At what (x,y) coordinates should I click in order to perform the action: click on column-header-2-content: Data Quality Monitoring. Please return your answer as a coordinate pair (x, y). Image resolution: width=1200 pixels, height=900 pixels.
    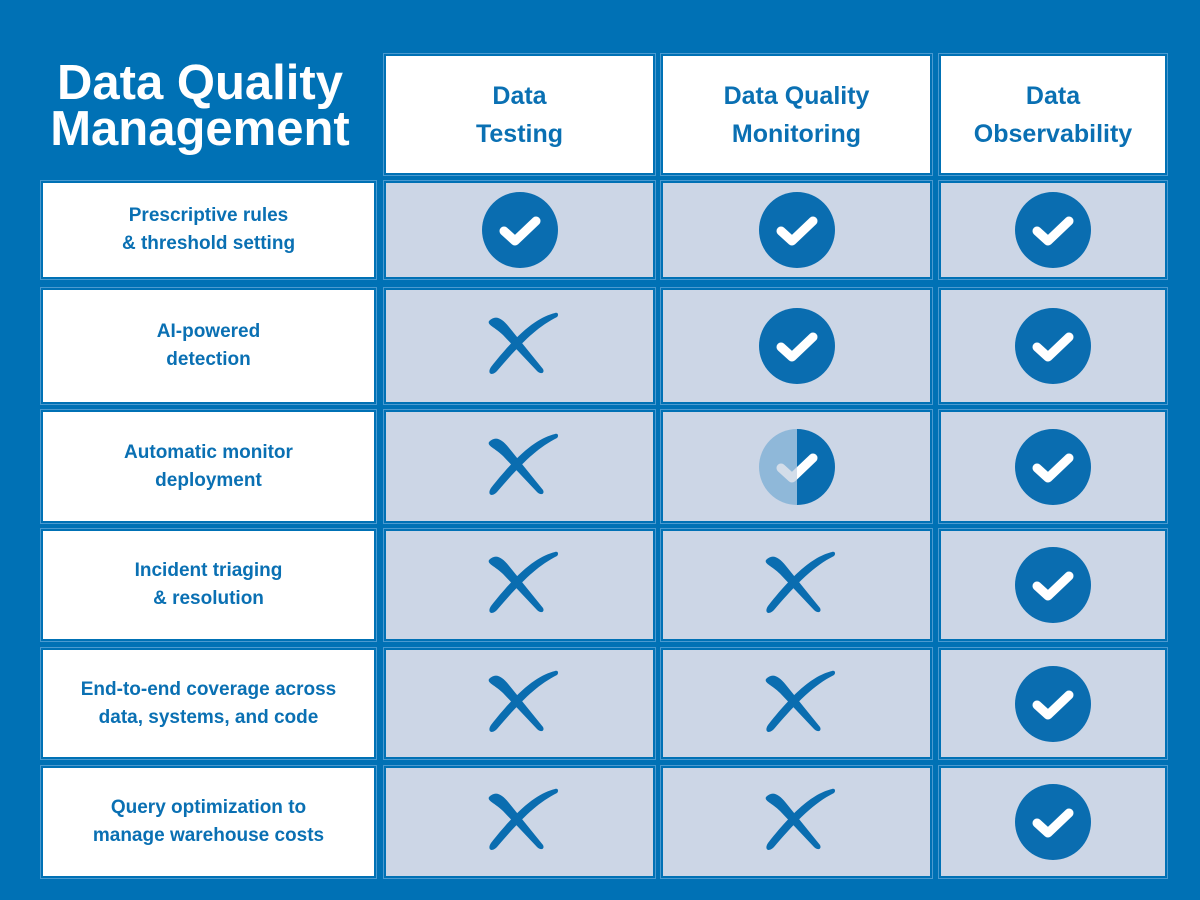
    Looking at the image, I should click on (796, 114).